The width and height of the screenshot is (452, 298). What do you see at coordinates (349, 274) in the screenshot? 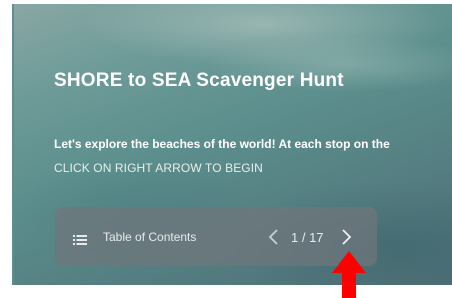
I see `red-up-arrow-icon` at bounding box center [349, 274].